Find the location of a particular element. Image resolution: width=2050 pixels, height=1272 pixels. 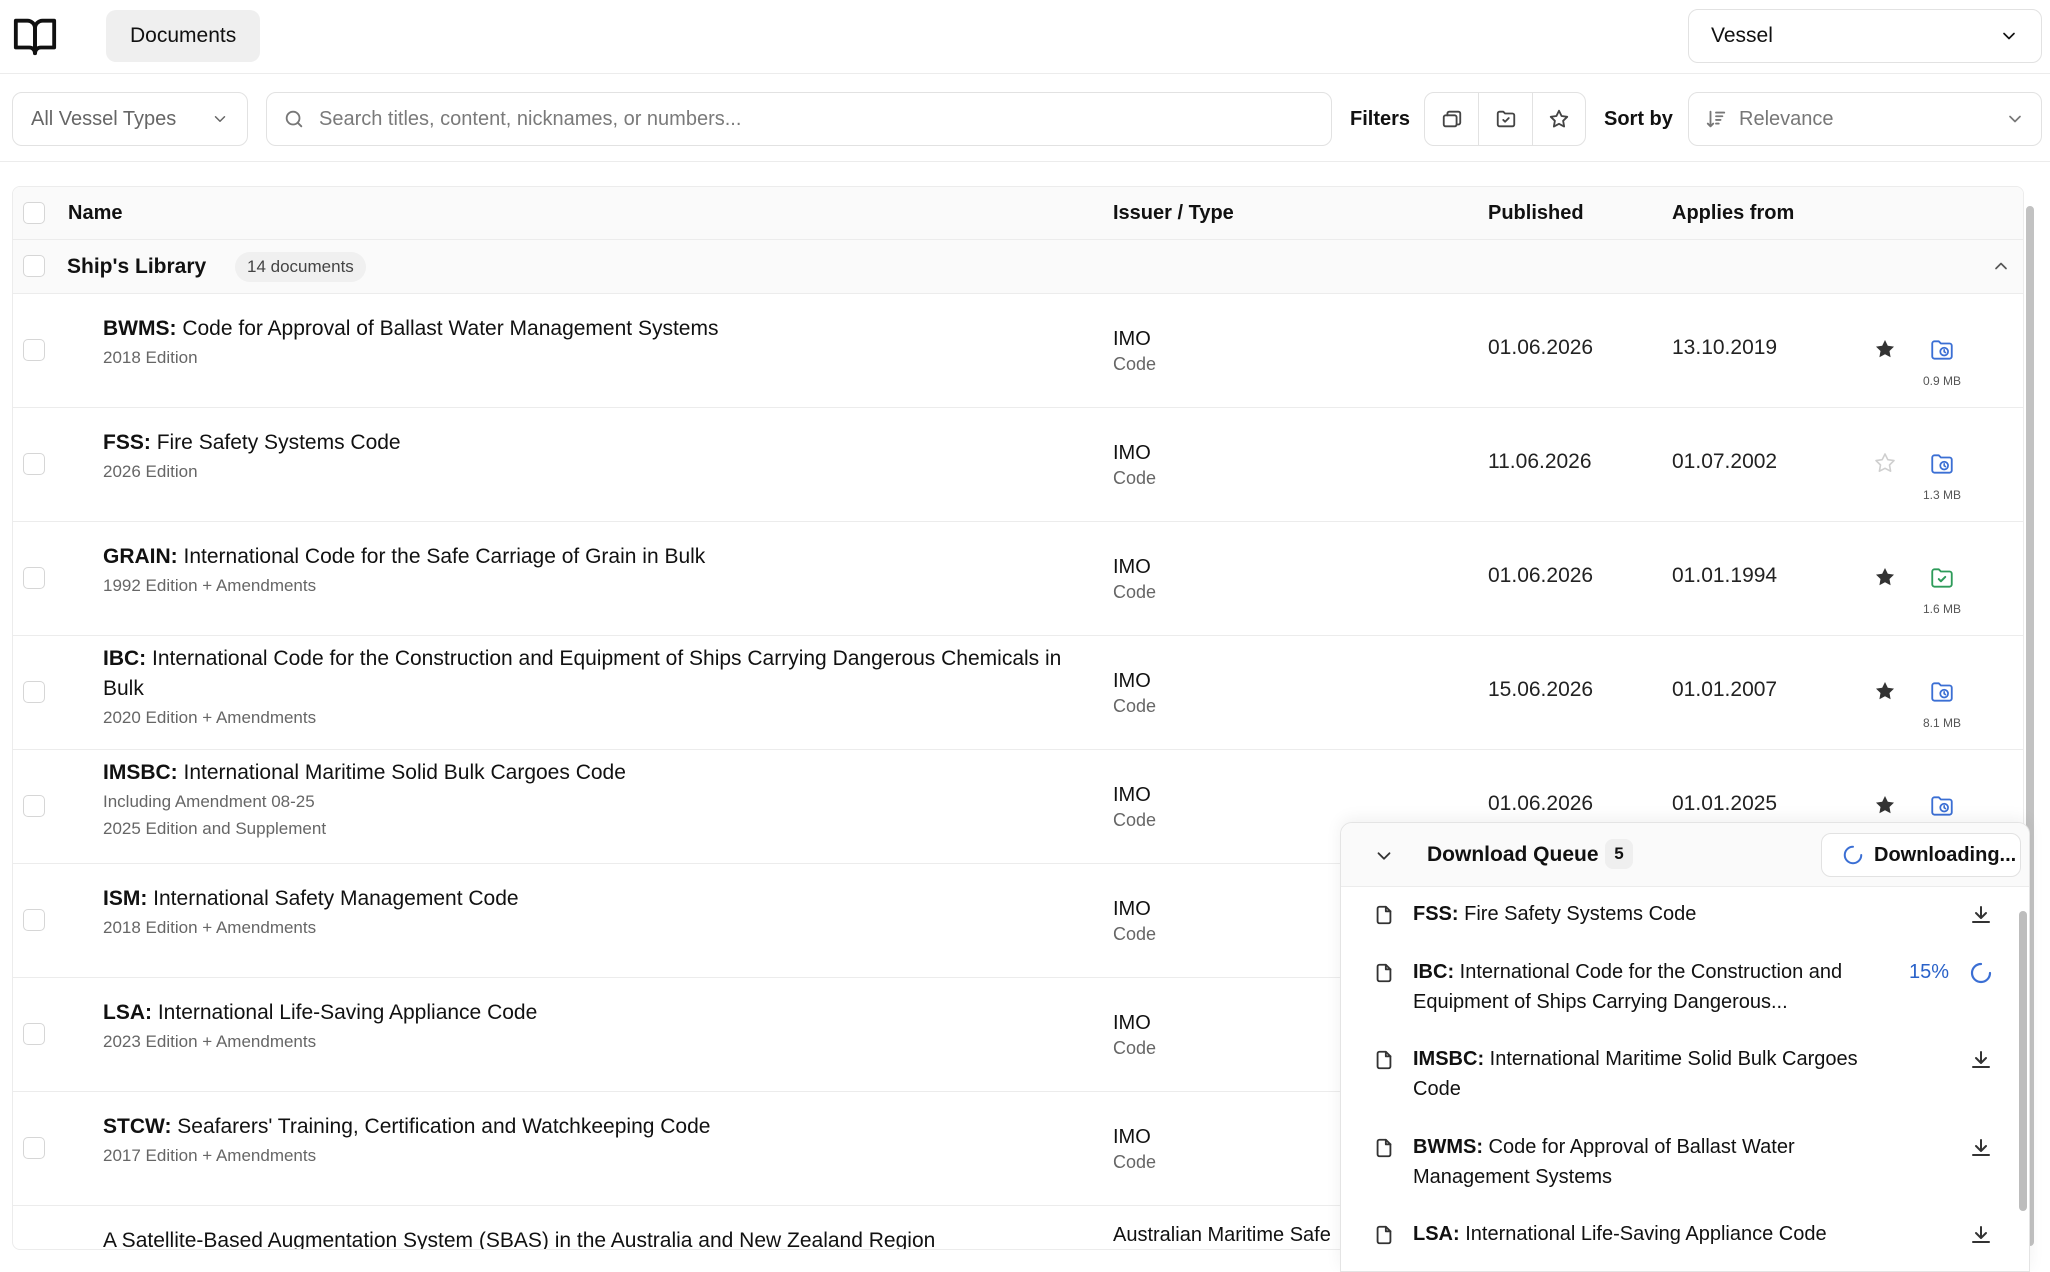

file-icon is located at coordinates (1384, 973).